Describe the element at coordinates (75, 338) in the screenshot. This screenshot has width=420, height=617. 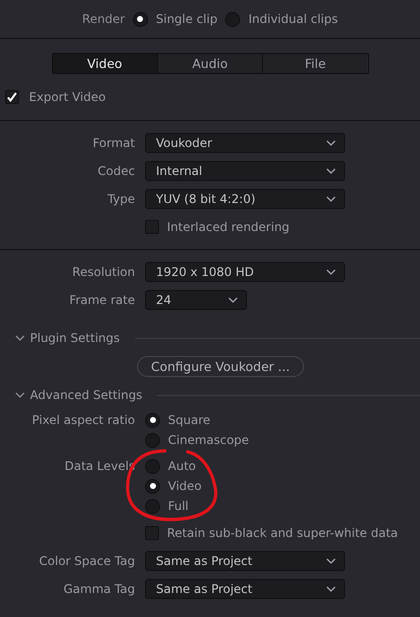
I see `section-title: Plugin Settings` at that location.